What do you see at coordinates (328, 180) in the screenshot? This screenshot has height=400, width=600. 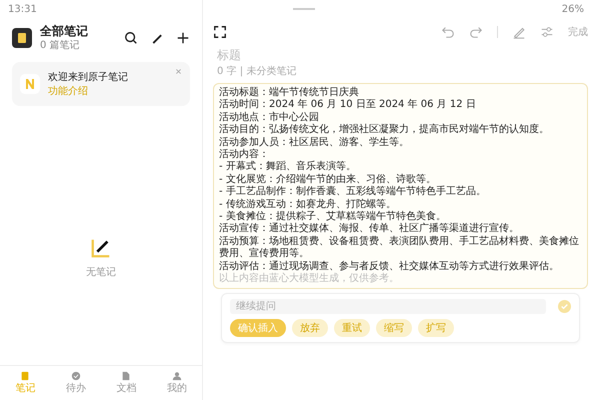 I see `text-line: - 文化展览：介绍端午节的由来、习俗、诗歌等。` at bounding box center [328, 180].